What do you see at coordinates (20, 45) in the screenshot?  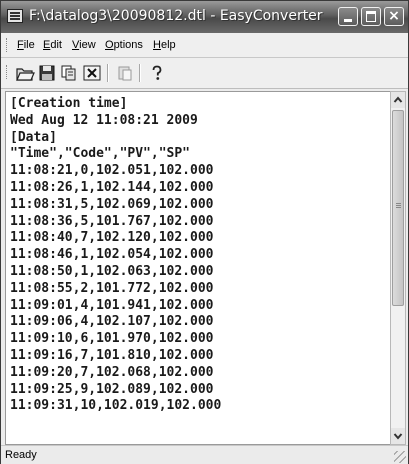 I see `menu-file-mnemonic: F` at bounding box center [20, 45].